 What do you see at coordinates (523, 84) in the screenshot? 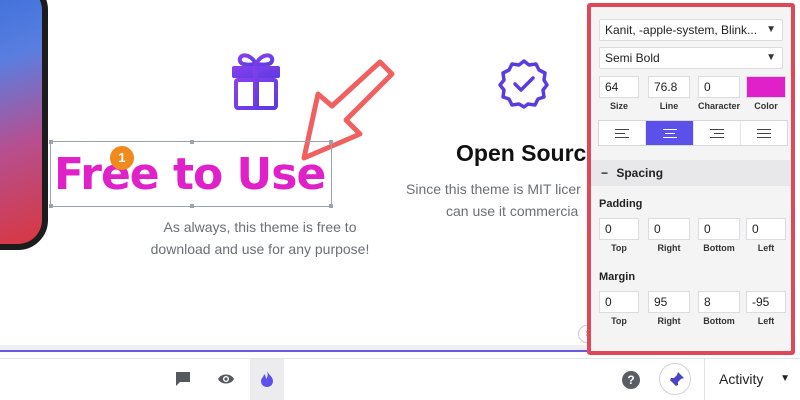
I see `verified-badge-icon` at bounding box center [523, 84].